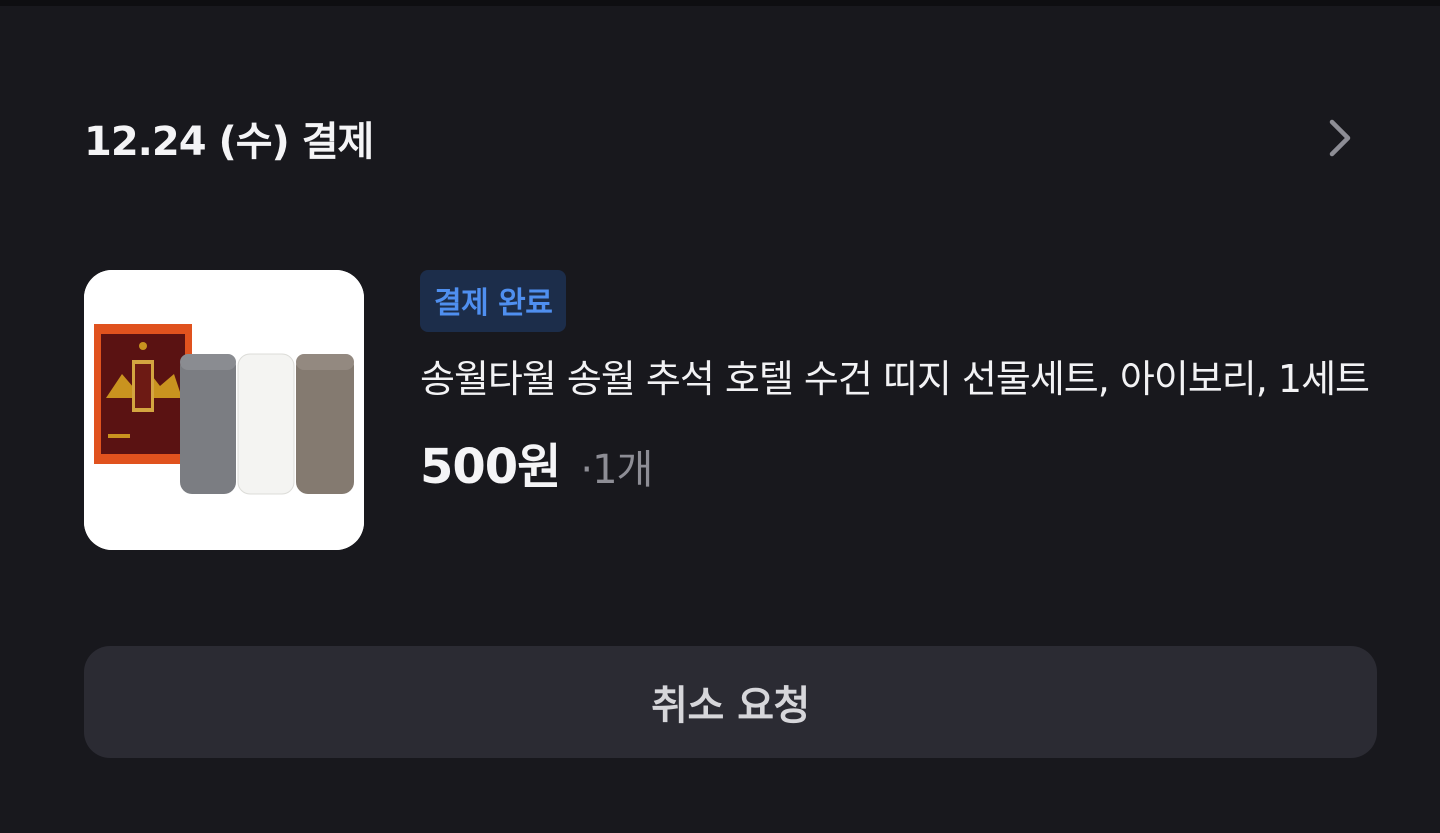 The width and height of the screenshot is (1440, 833). Describe the element at coordinates (905, 379) in the screenshot. I see `product-name: 송월타월 송월 추석 호텔 수건 띠지 선물세트, 아이보리, 1세트` at that location.